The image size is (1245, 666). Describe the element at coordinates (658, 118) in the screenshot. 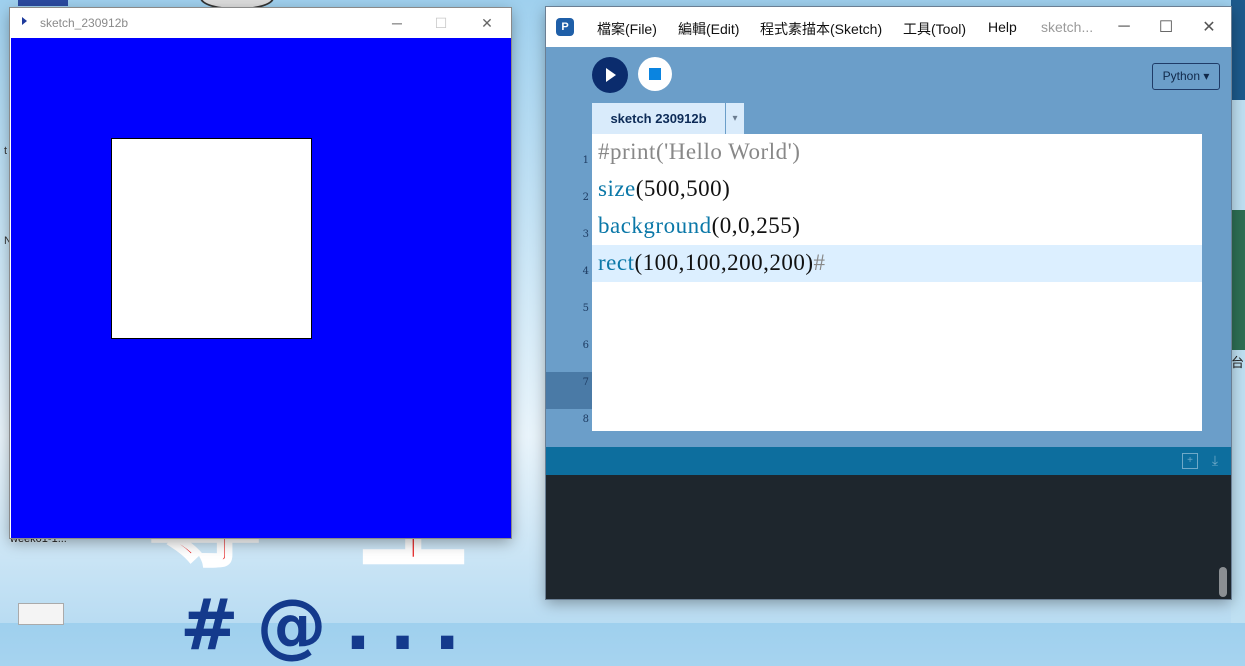

I see `tab-sketch: sketch 230912b` at that location.